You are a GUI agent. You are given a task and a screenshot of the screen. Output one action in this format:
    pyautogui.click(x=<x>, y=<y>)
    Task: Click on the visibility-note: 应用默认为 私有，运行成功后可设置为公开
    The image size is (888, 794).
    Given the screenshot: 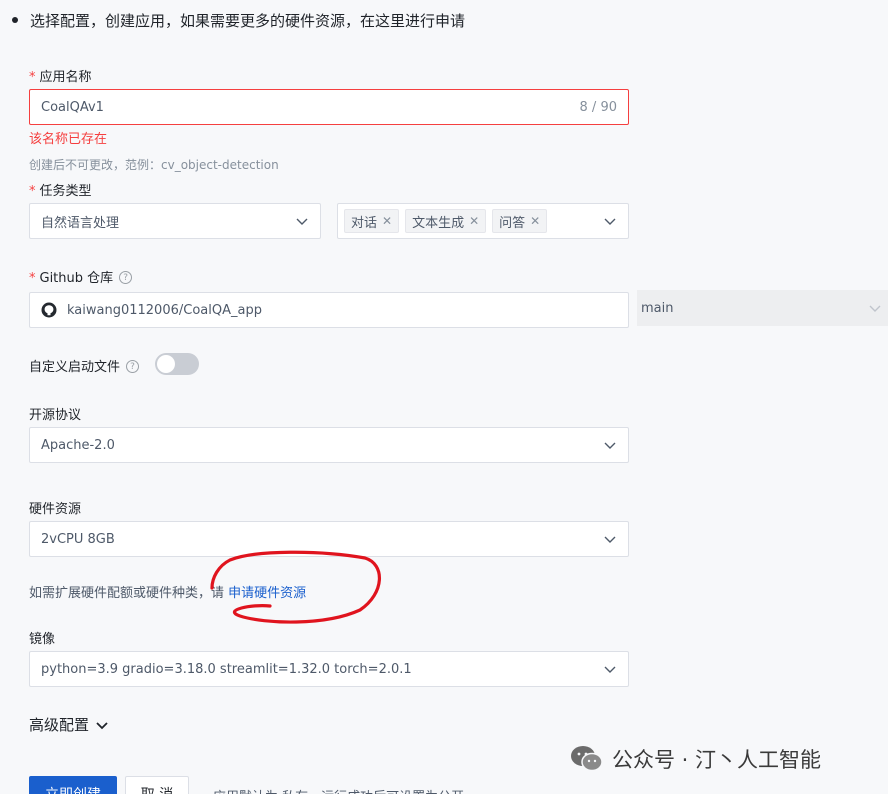 What is the action you would take?
    pyautogui.click(x=338, y=790)
    